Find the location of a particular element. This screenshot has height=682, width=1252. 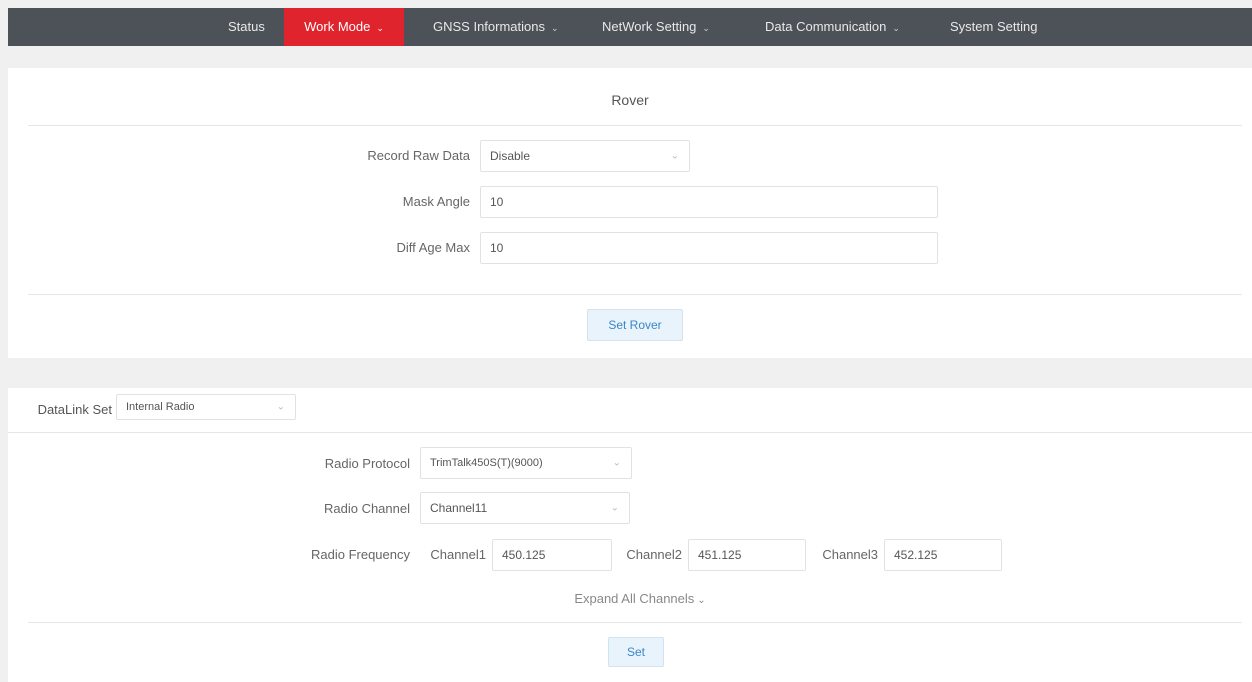

record-raw-data-select: Disable ⌄ is located at coordinates (585, 156).